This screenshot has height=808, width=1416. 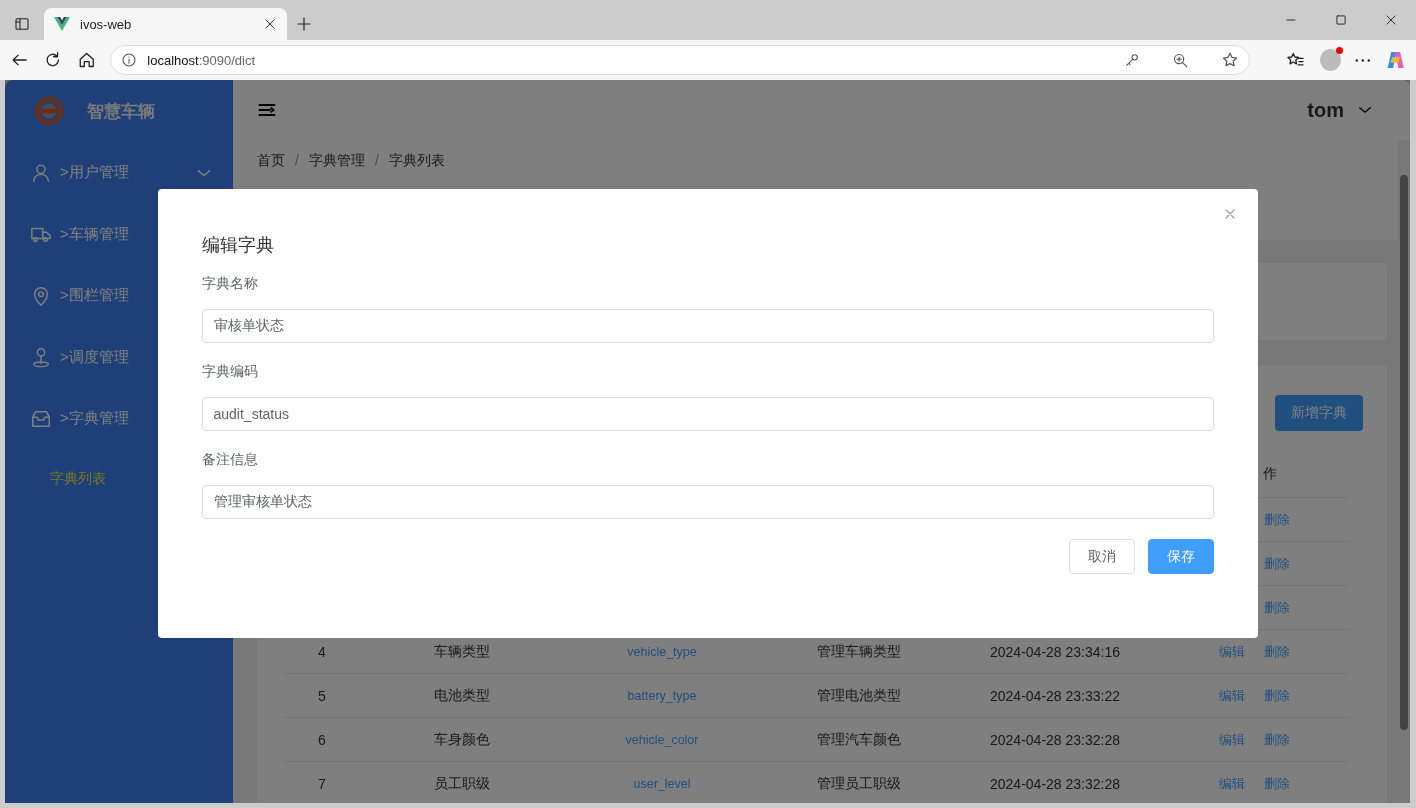 I want to click on tab-title: ivos-web, so click(x=106, y=24).